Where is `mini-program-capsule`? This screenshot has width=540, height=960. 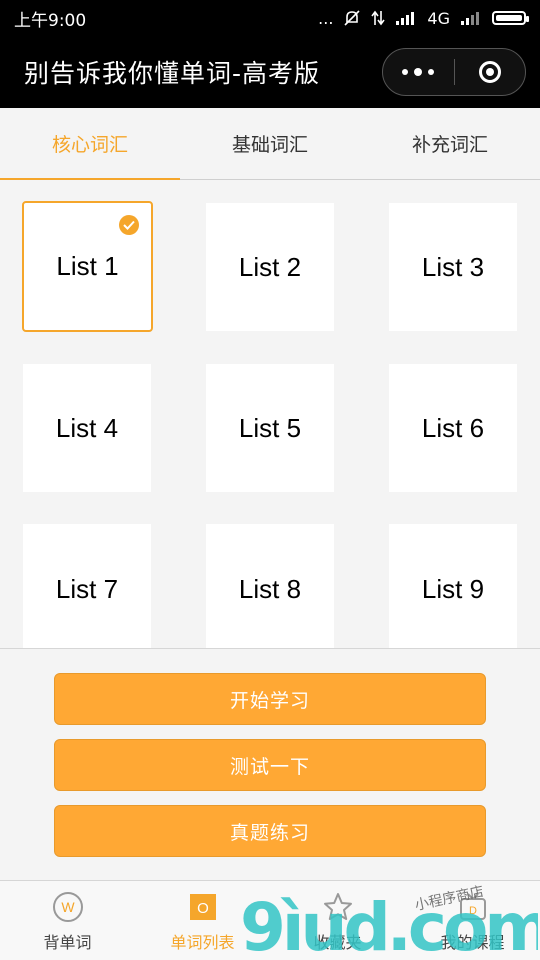 mini-program-capsule is located at coordinates (454, 72).